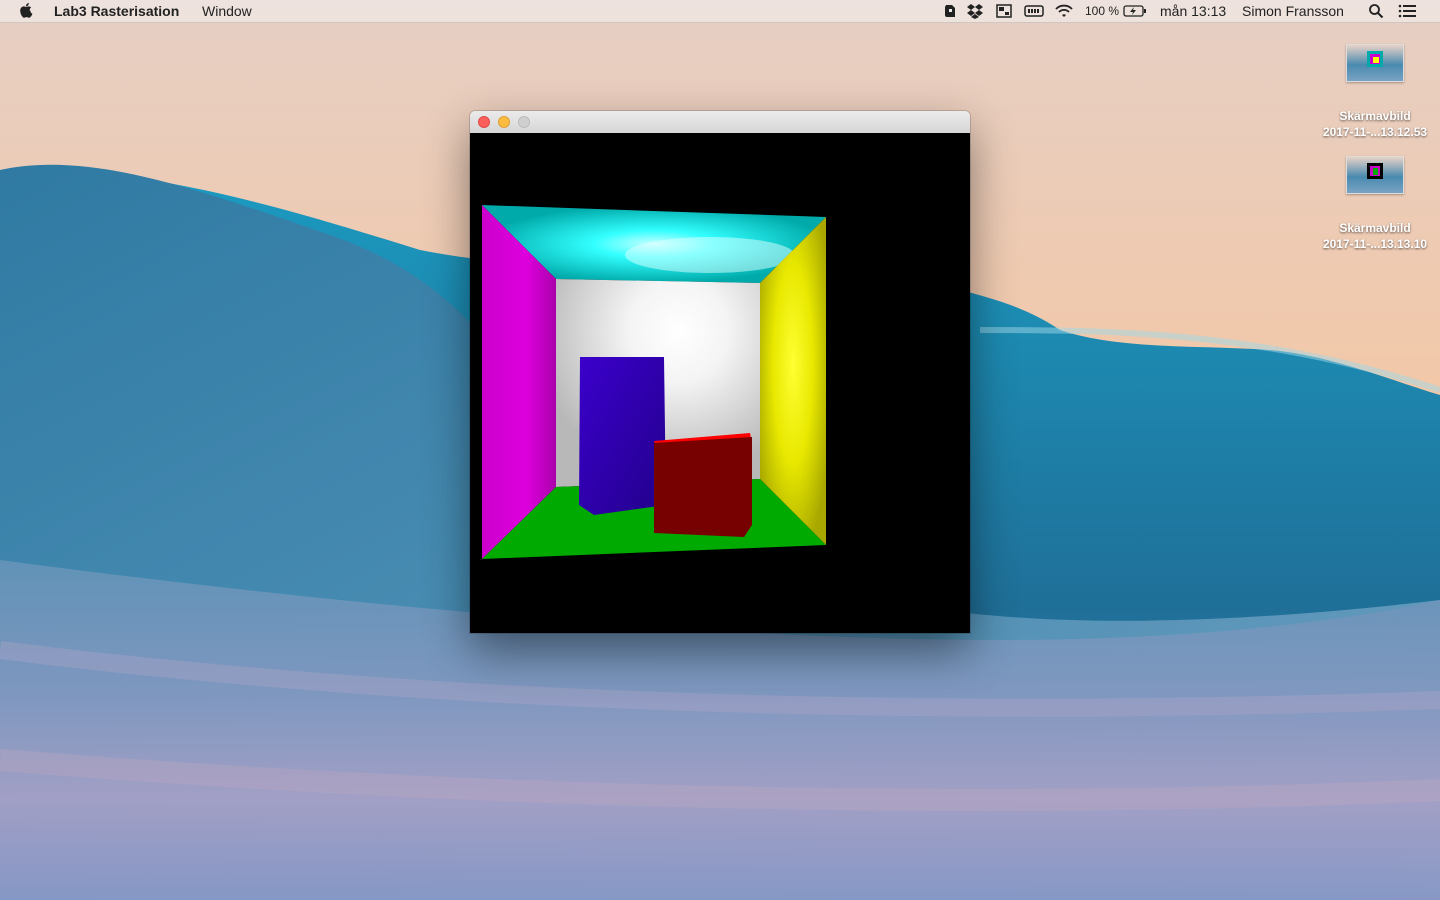 The height and width of the screenshot is (900, 1440). What do you see at coordinates (524, 122) in the screenshot?
I see `zoom-window-button` at bounding box center [524, 122].